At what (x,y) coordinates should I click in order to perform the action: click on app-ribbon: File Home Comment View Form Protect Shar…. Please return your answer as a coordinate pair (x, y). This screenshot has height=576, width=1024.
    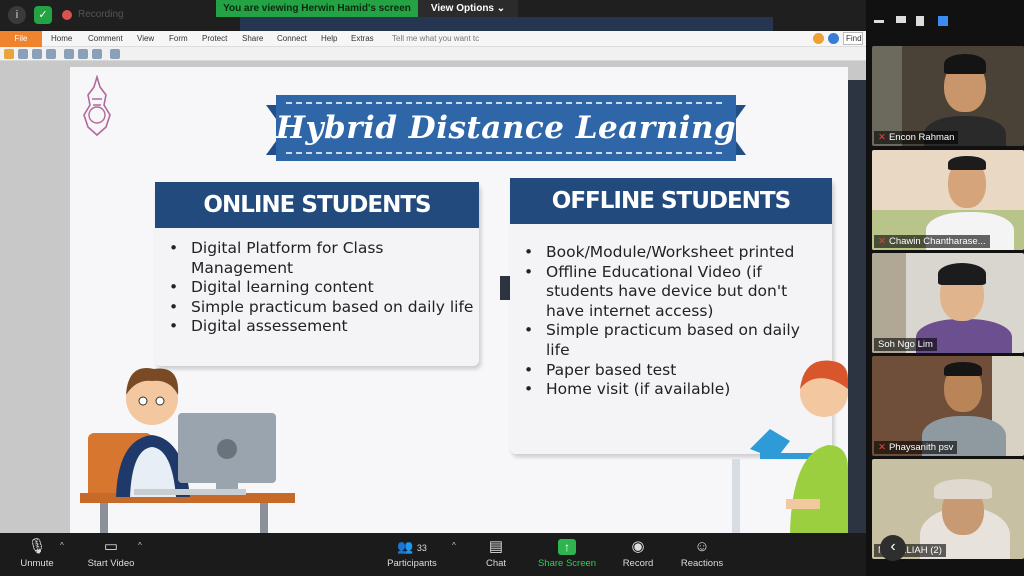
    Looking at the image, I should click on (433, 39).